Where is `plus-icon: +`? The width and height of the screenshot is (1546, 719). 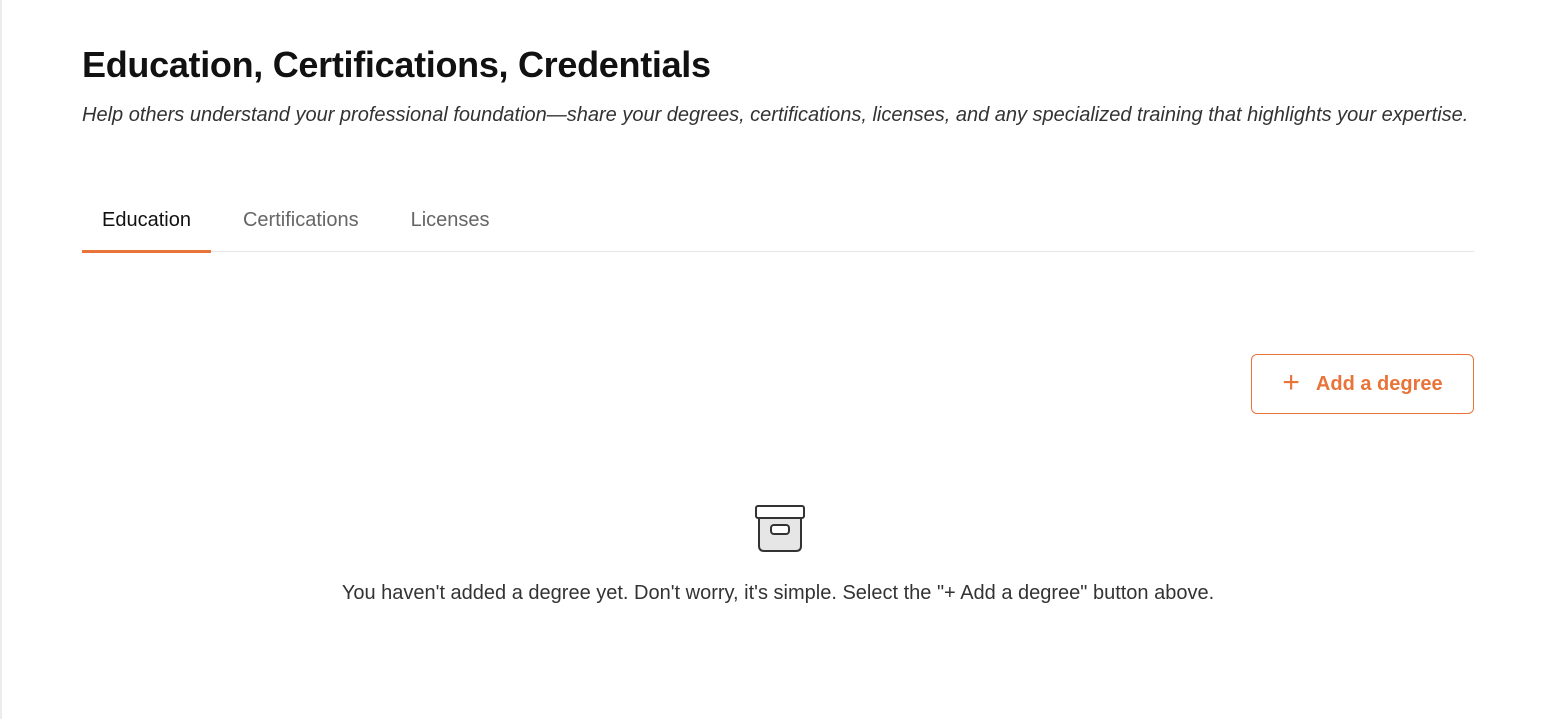
plus-icon: + is located at coordinates (1291, 382).